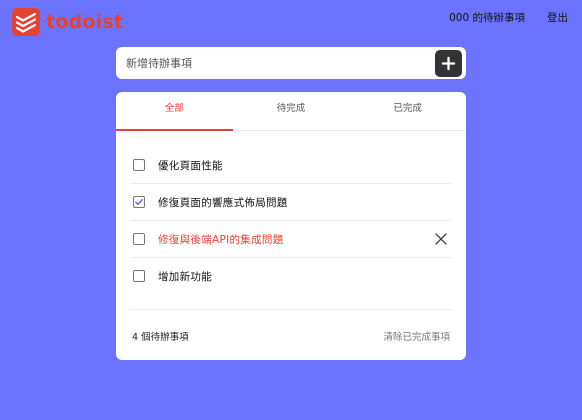  Describe the element at coordinates (190, 165) in the screenshot. I see `todo-label: 優化頁面性能` at that location.